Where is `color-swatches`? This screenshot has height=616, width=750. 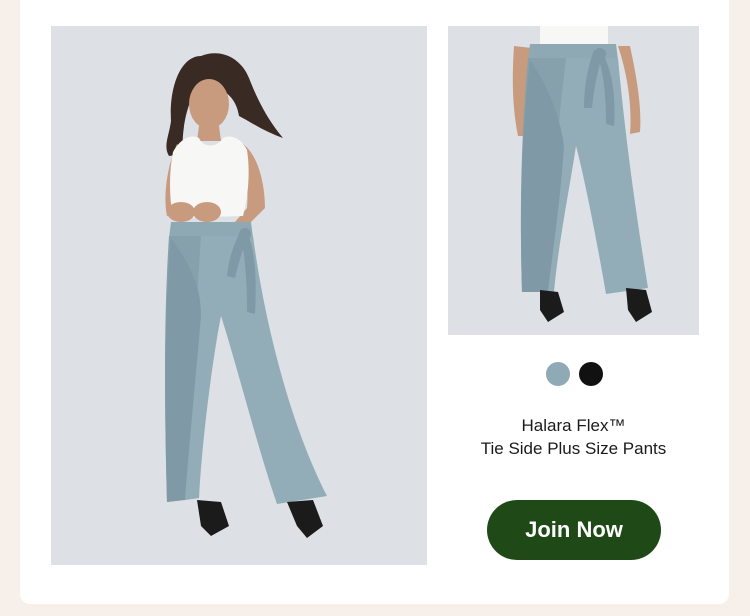
color-swatches is located at coordinates (574, 374).